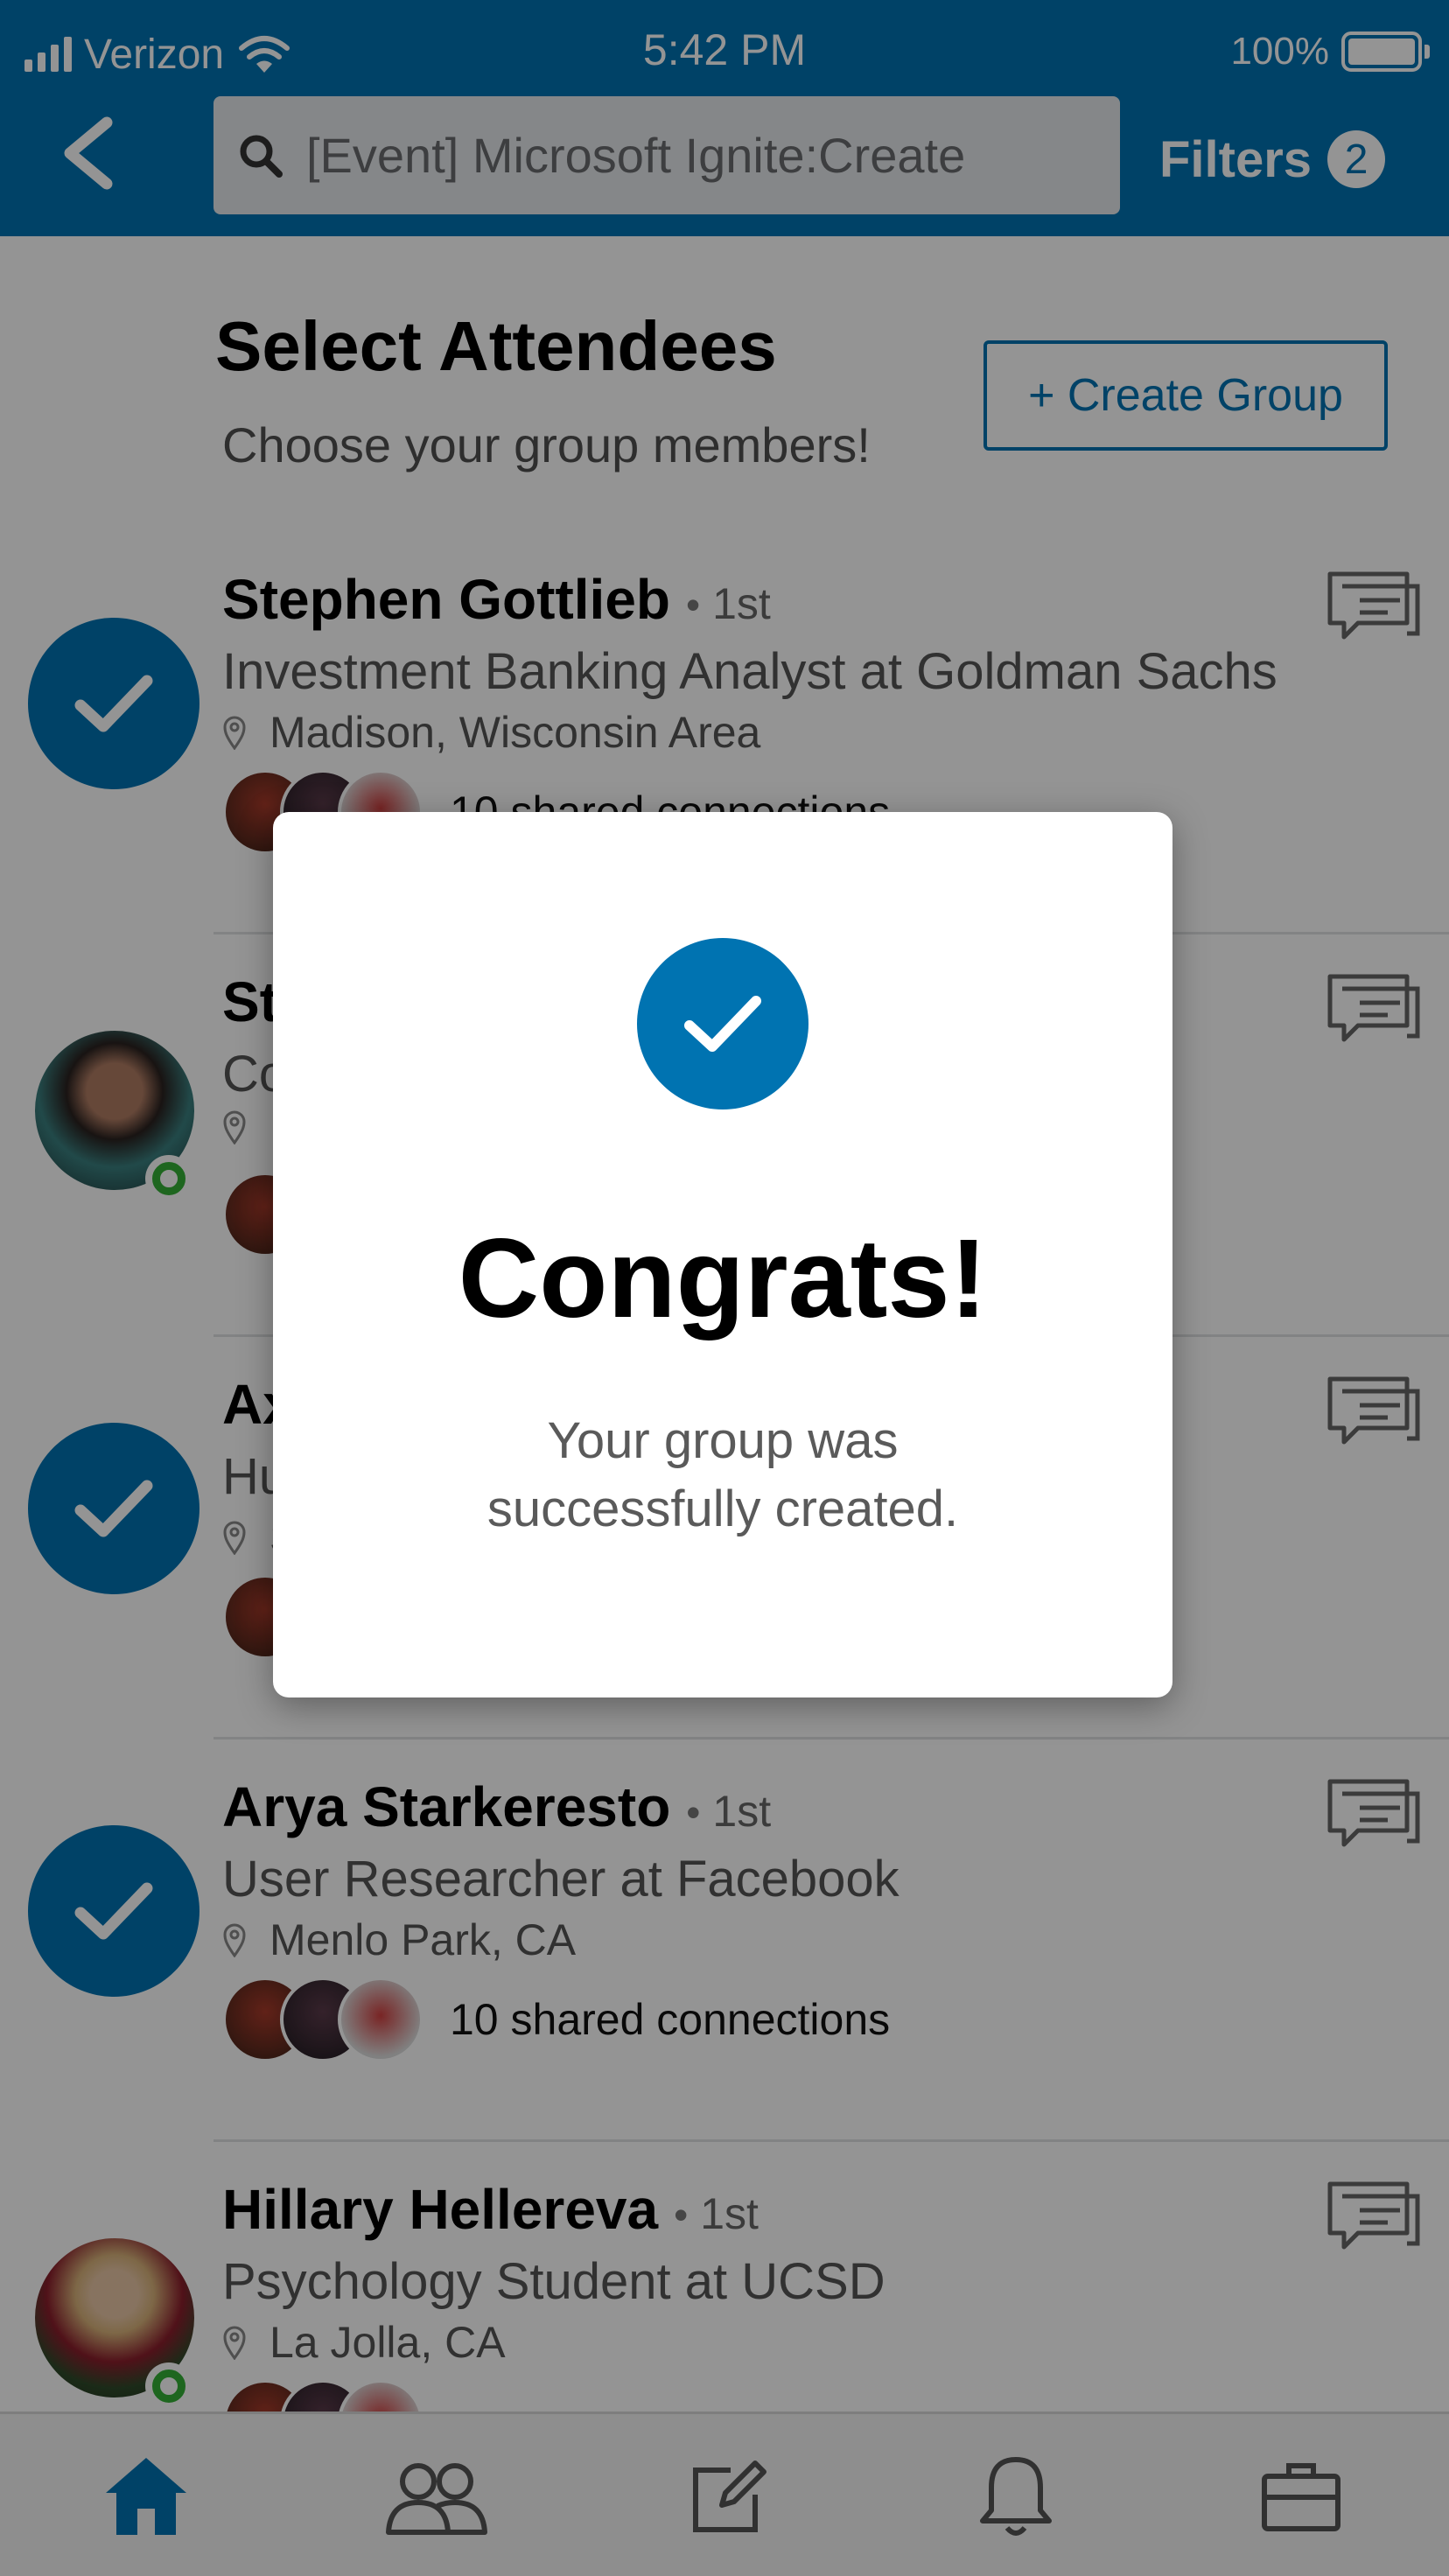  What do you see at coordinates (723, 1278) in the screenshot?
I see `dialog-title: Congrats!` at bounding box center [723, 1278].